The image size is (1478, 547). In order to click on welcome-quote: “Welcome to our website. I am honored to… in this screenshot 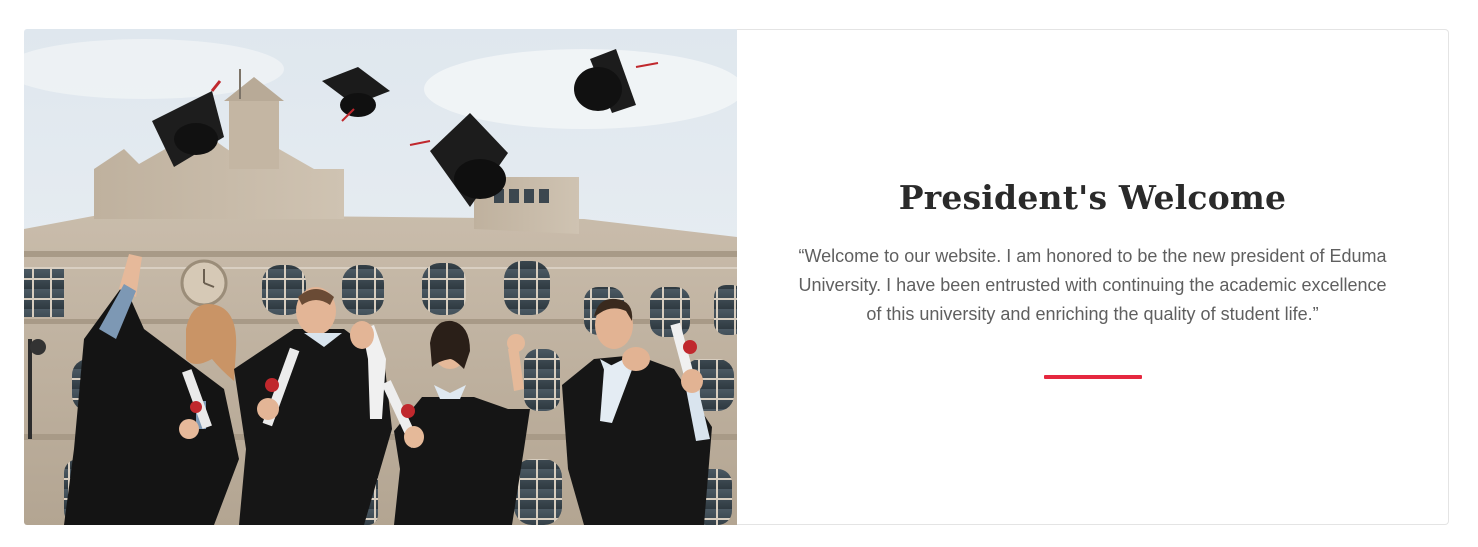, I will do `click(1092, 285)`.